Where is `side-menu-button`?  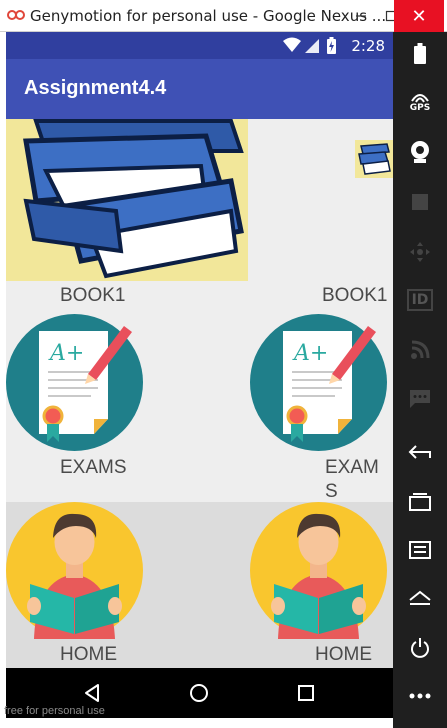
side-menu-button is located at coordinates (420, 550).